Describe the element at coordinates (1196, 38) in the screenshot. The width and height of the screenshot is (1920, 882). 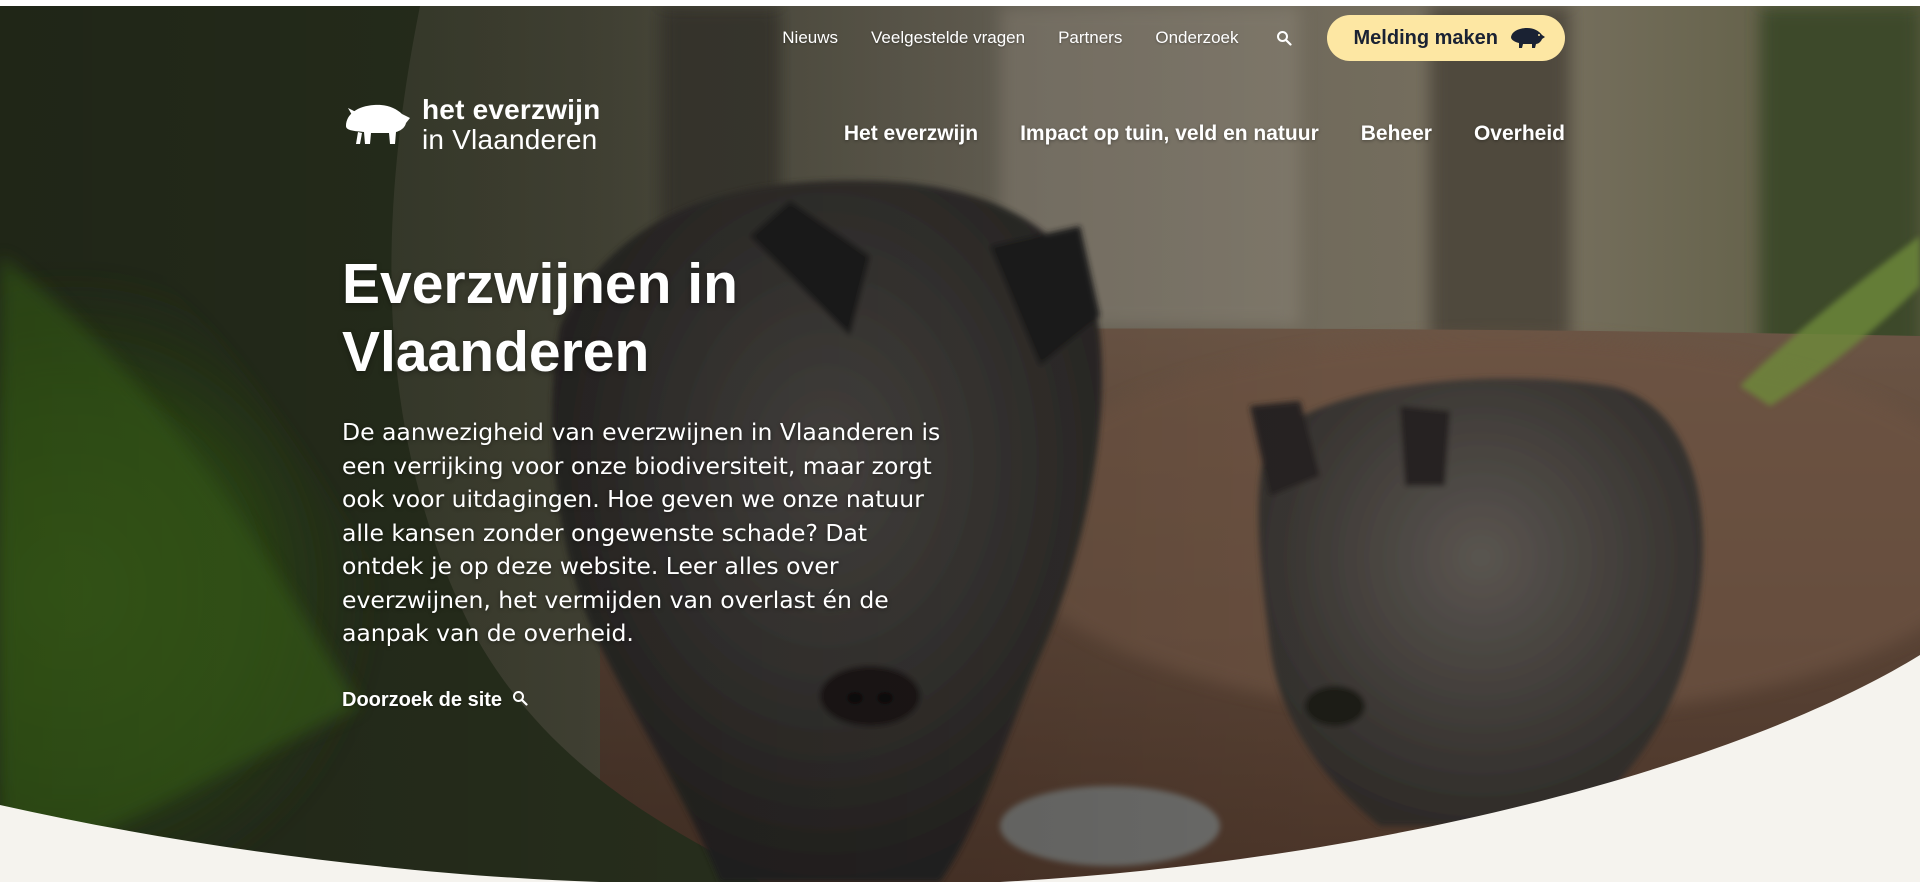
I see `utility-link-onderzoek: Onderzoek` at that location.